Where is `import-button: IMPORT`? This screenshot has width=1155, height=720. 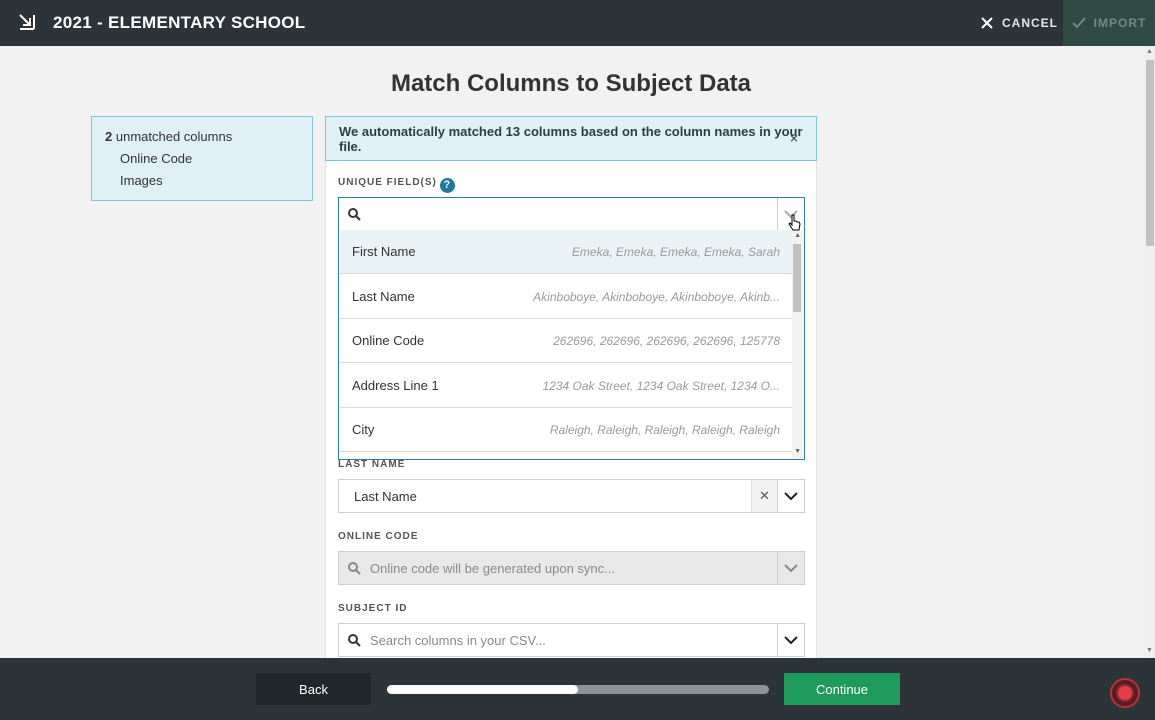 import-button: IMPORT is located at coordinates (1109, 23).